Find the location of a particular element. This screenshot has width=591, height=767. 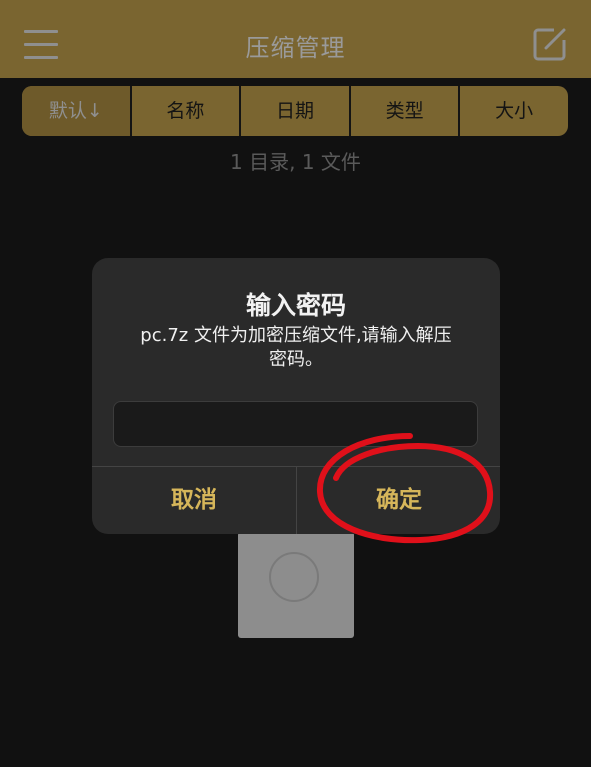

loading-circle-icon is located at coordinates (294, 577).